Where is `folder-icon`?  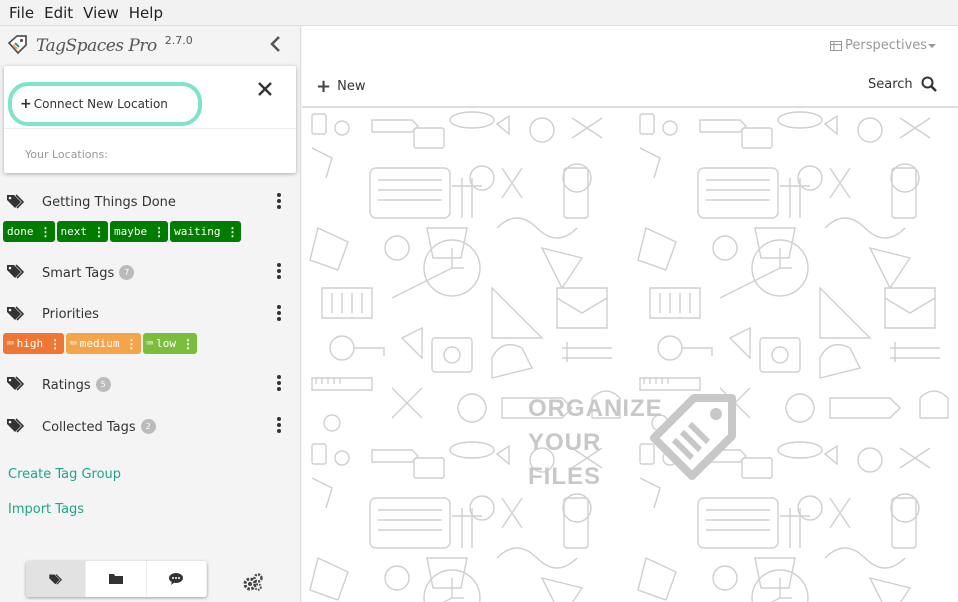 folder-icon is located at coordinates (115, 579).